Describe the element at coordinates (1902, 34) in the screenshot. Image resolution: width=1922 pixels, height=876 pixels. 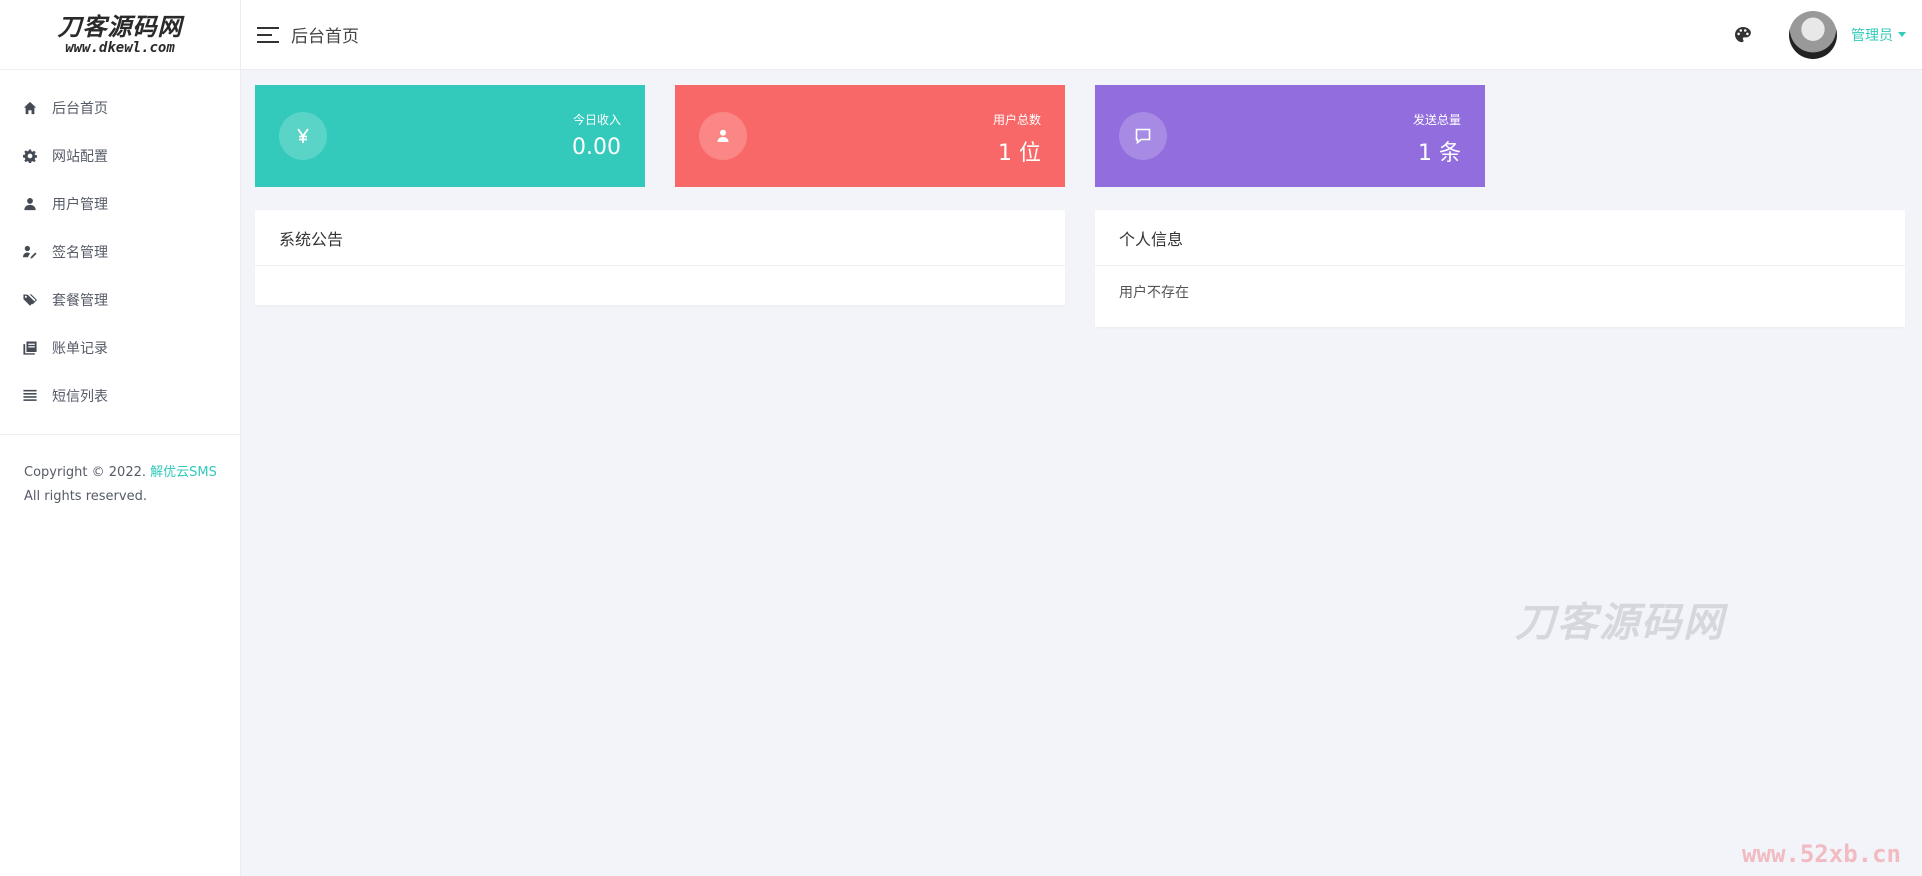
I see `caret-down-icon` at that location.